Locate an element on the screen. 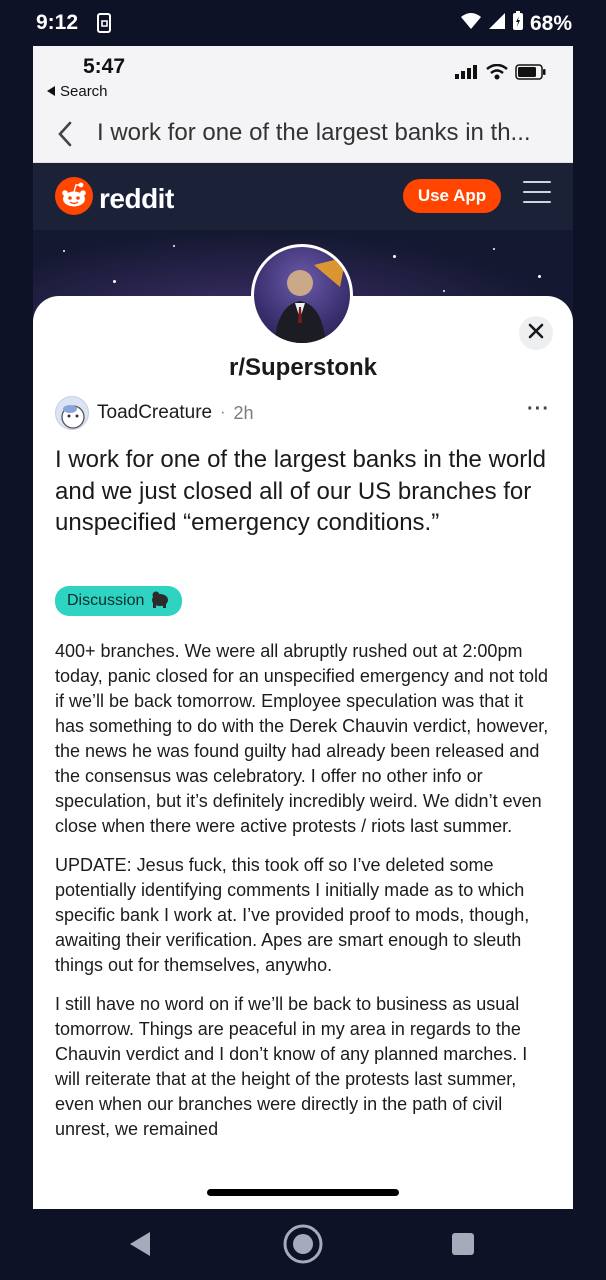  back-to-search: Search is located at coordinates (77, 91).